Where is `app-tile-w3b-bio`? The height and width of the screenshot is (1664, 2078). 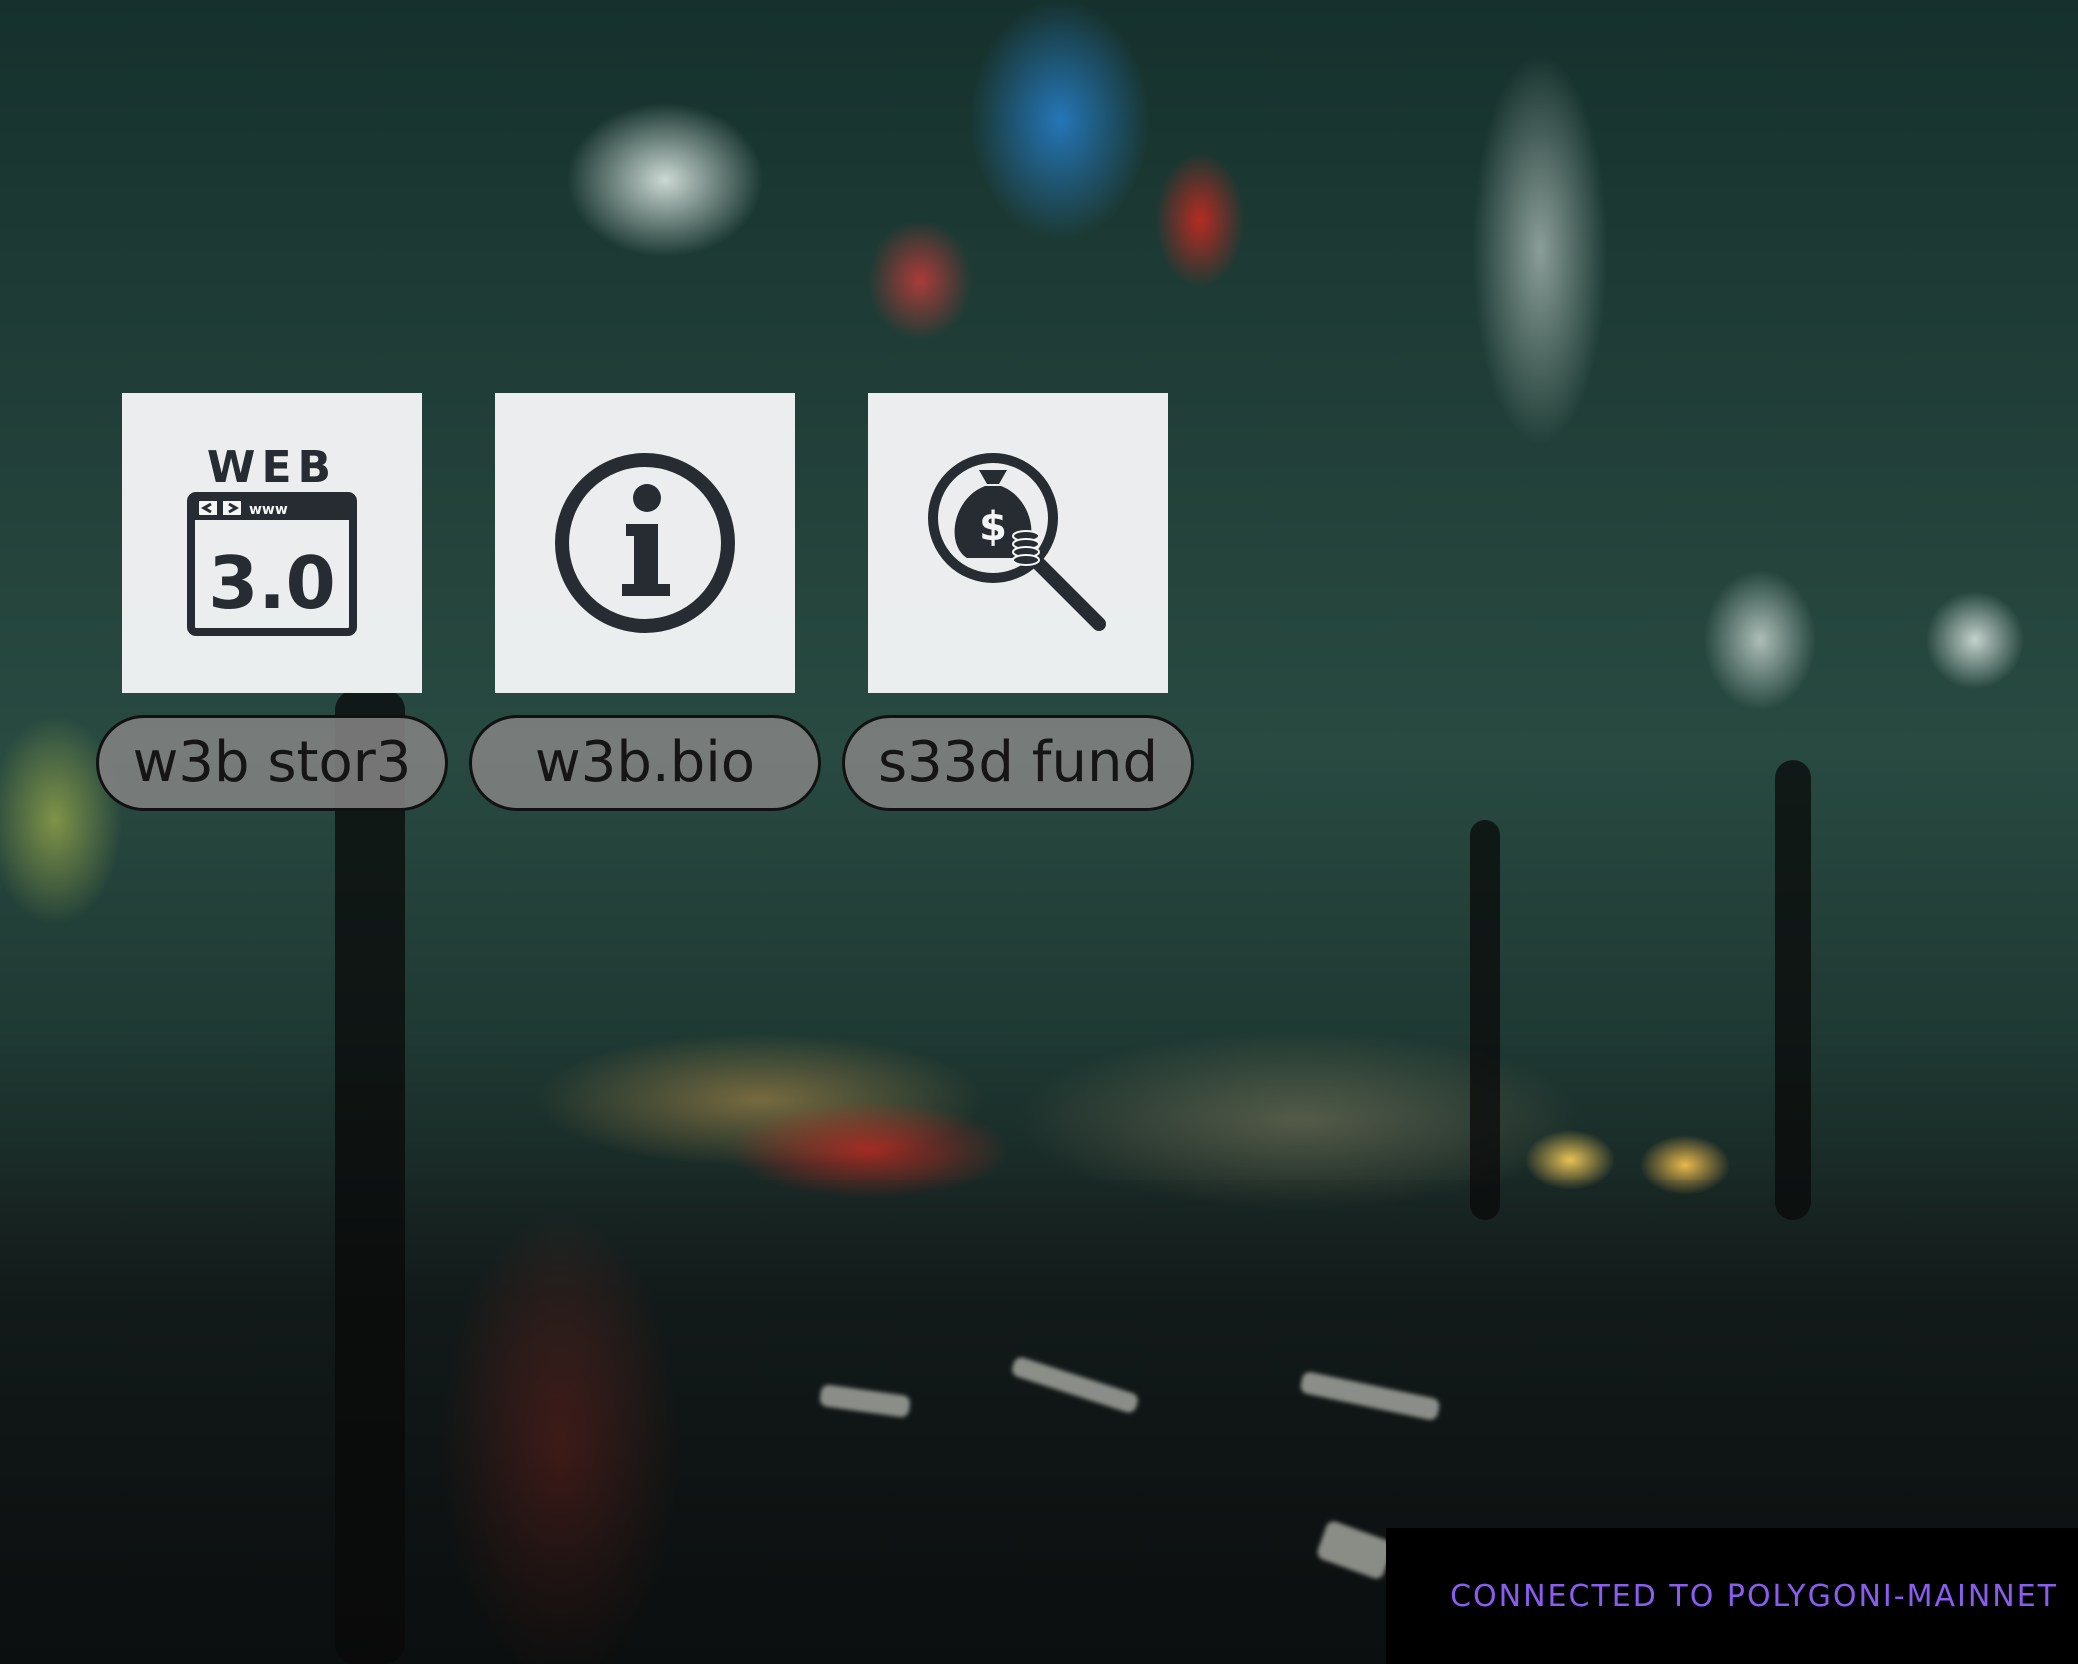 app-tile-w3b-bio is located at coordinates (645, 543).